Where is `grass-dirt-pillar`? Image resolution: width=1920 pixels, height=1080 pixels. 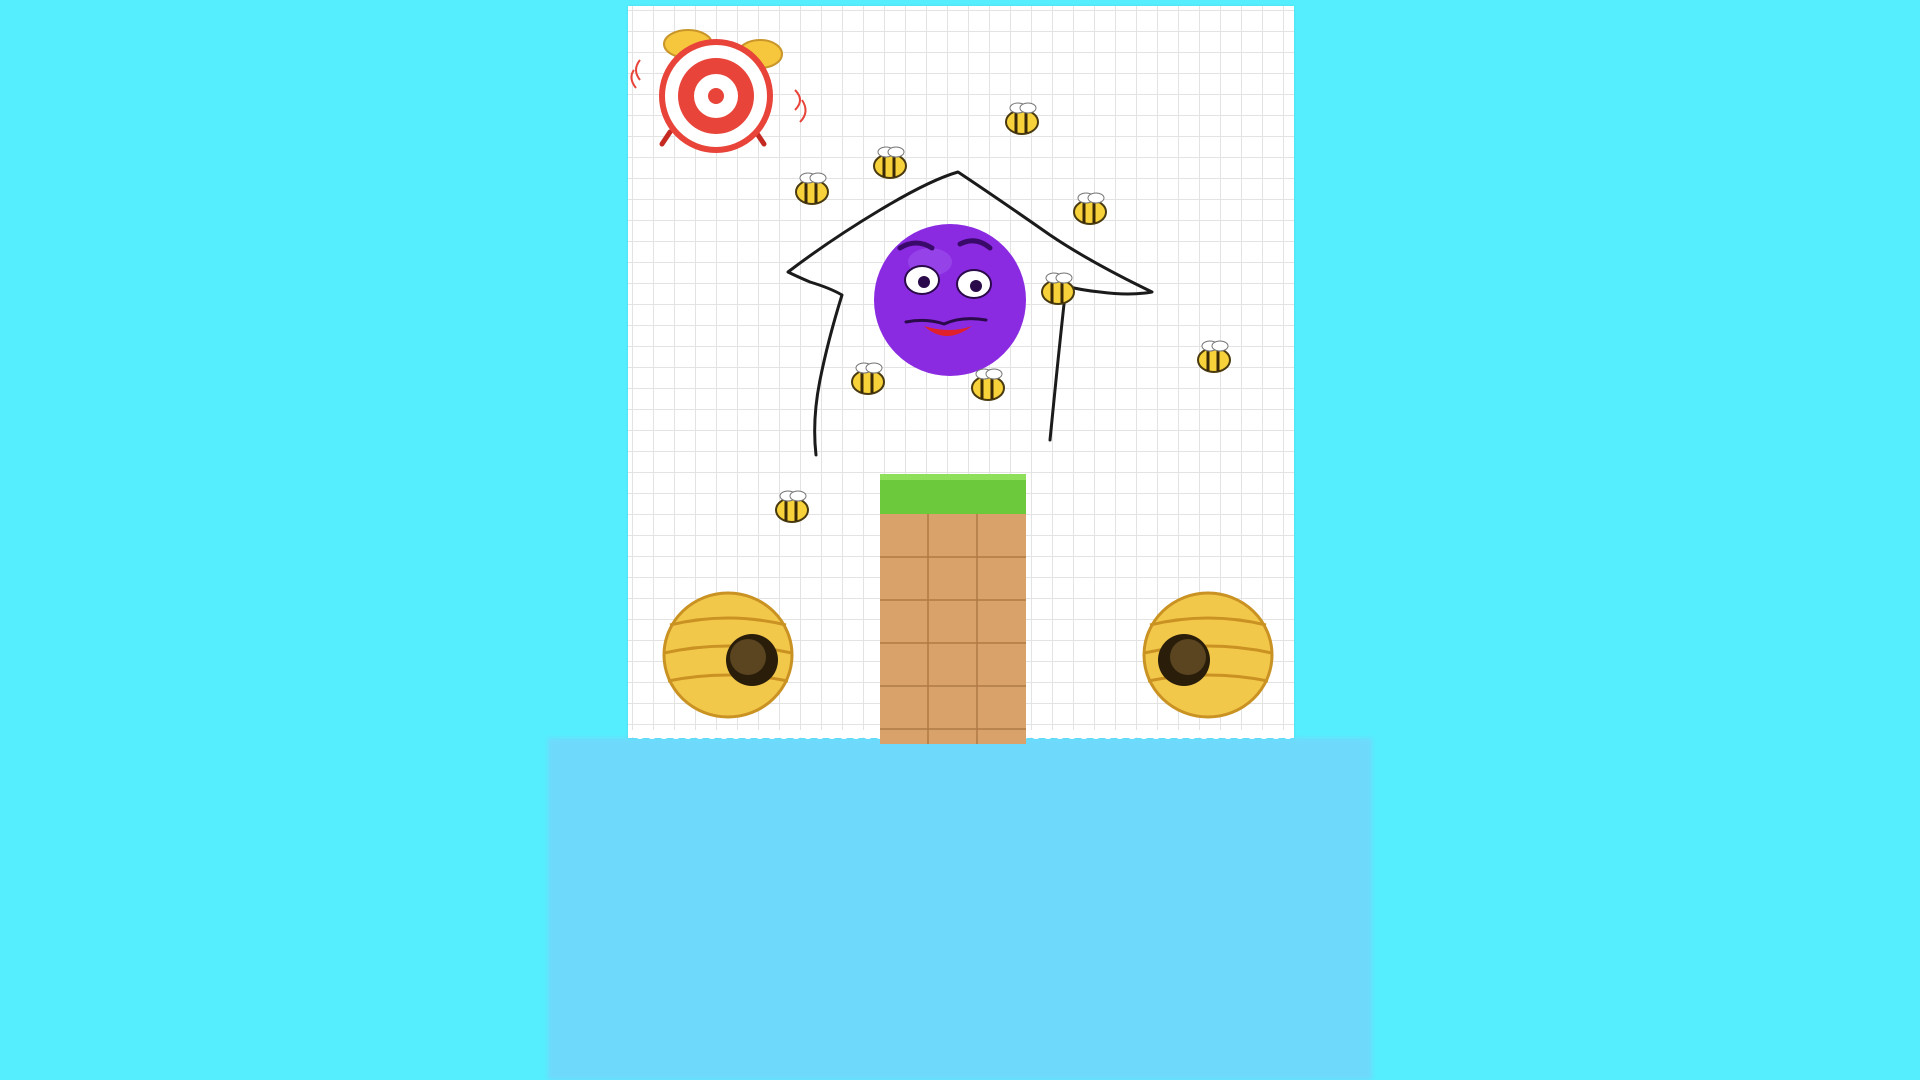
grass-dirt-pillar is located at coordinates (953, 609).